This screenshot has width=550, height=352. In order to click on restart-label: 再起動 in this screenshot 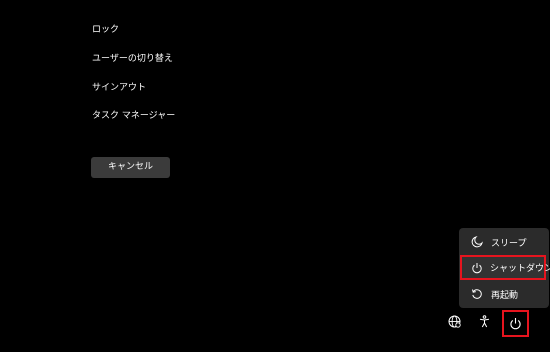, I will do `click(505, 295)`.